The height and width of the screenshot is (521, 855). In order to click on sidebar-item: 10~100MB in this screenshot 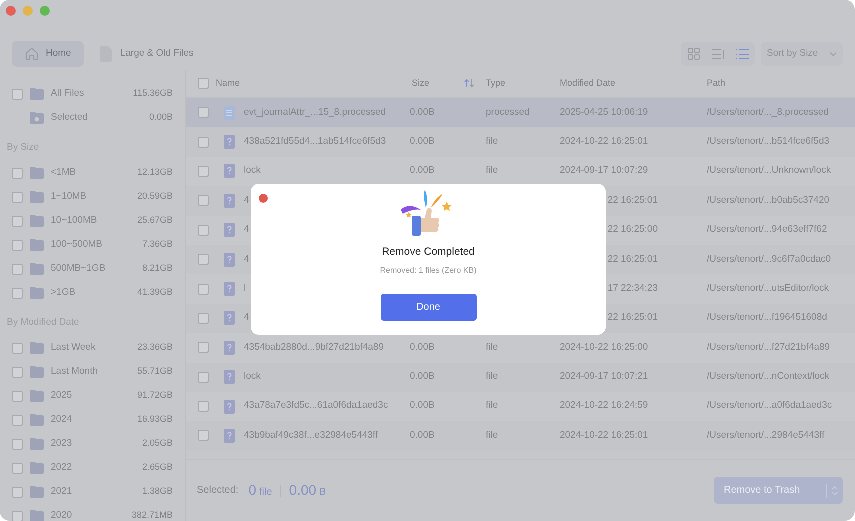, I will do `click(90, 221)`.